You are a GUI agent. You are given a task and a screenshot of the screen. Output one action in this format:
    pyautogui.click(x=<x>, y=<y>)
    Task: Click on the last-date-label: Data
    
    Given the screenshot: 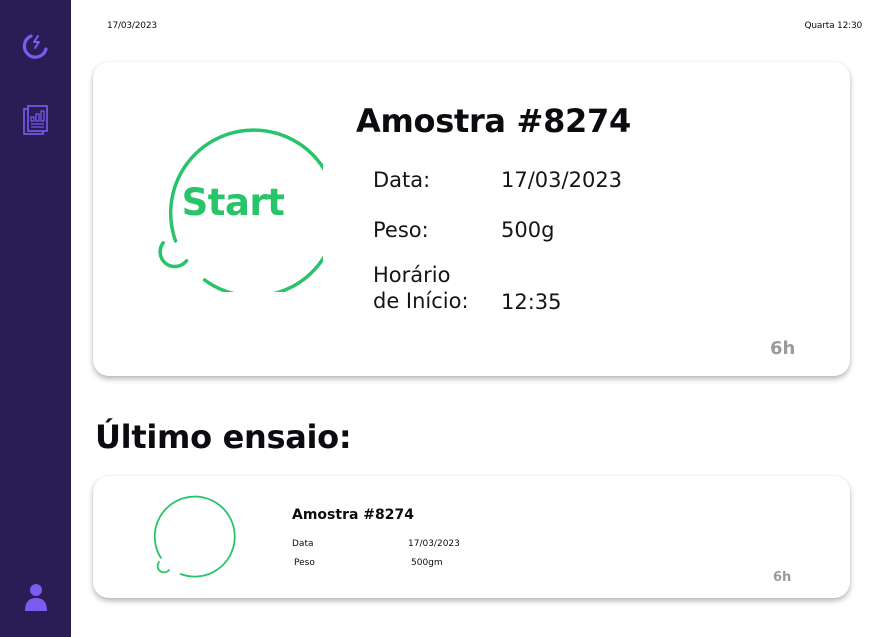 What is the action you would take?
    pyautogui.click(x=303, y=544)
    